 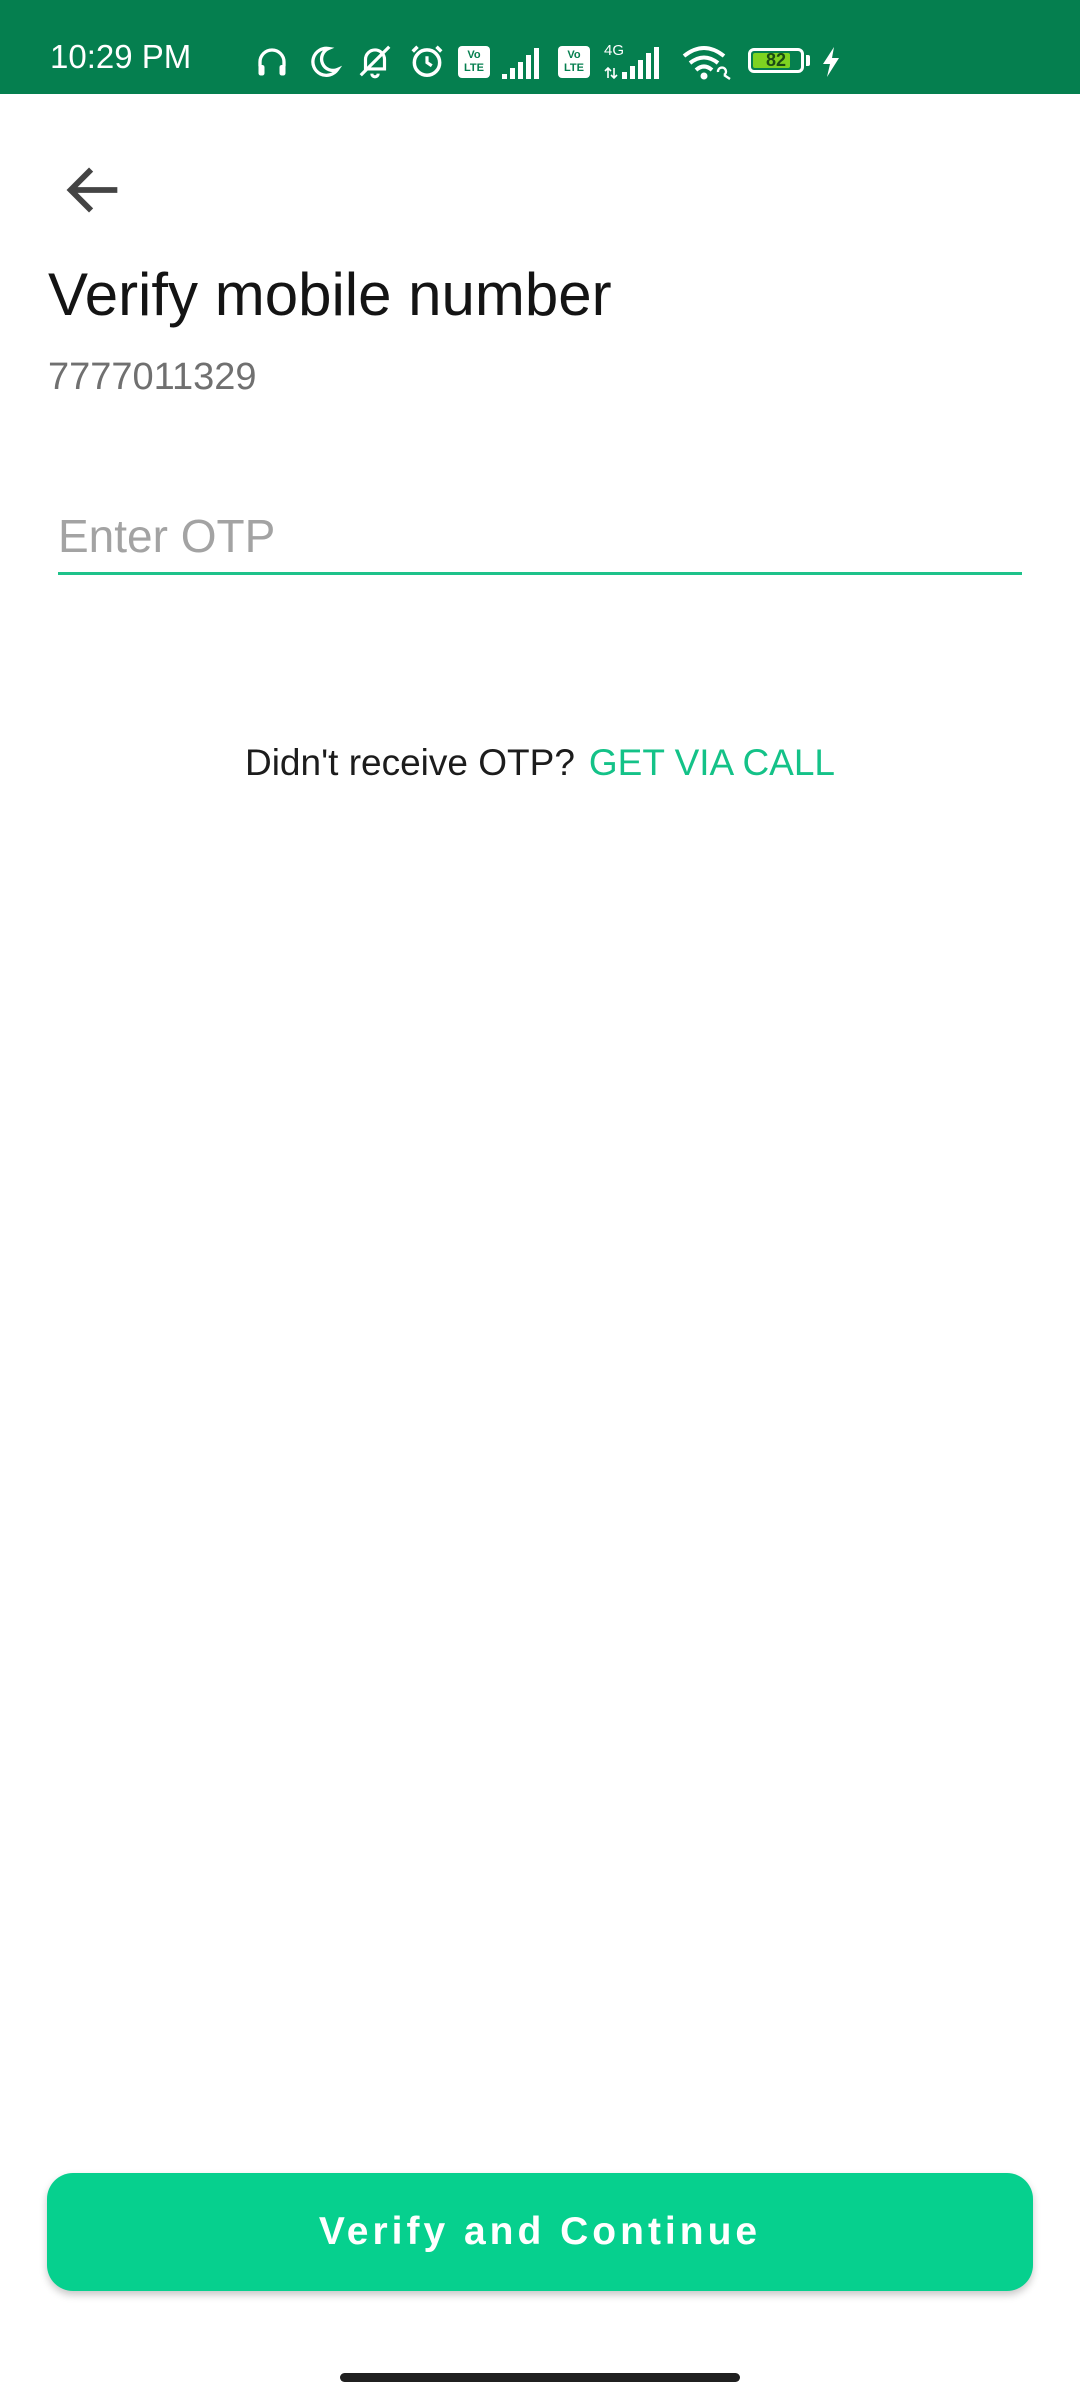 I want to click on signal-icon, so click(x=520, y=63).